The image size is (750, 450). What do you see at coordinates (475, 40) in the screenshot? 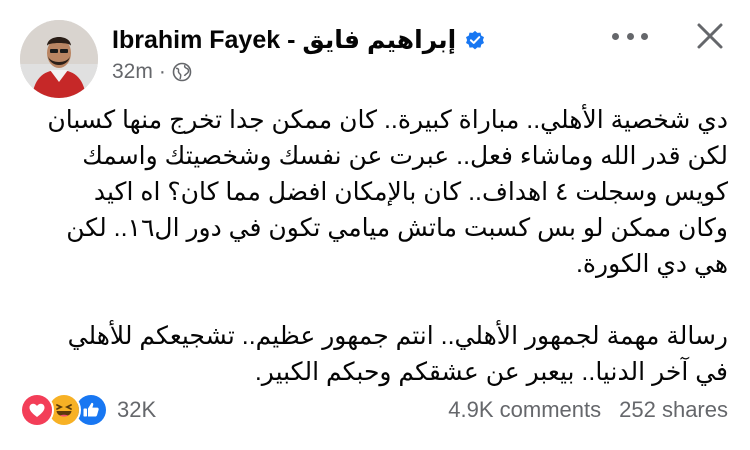
I see `verified-badge-icon` at bounding box center [475, 40].